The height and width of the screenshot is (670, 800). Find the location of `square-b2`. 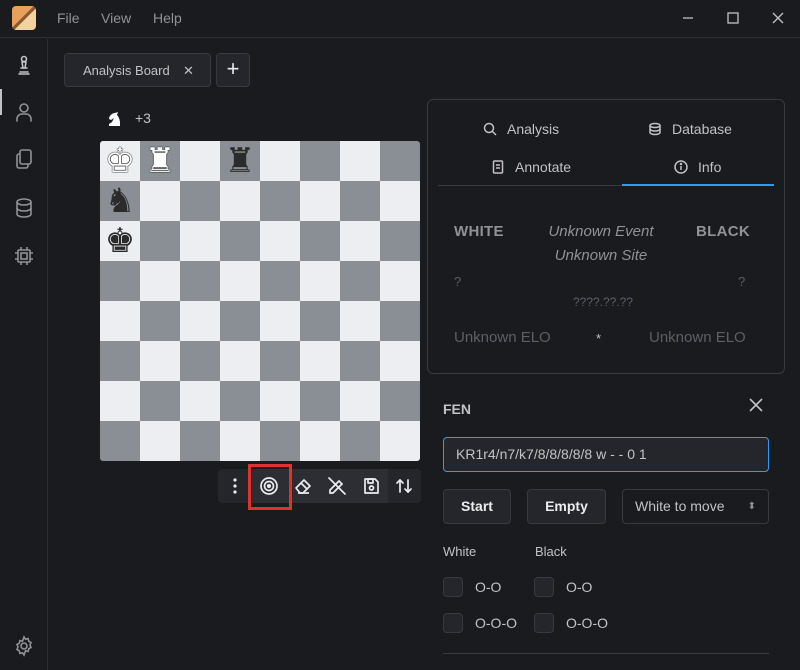

square-b2 is located at coordinates (160, 401).